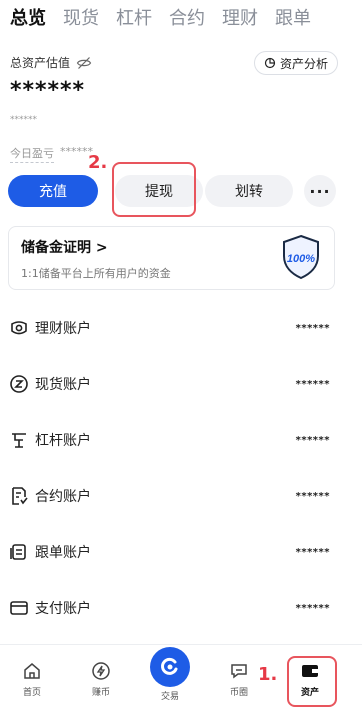  What do you see at coordinates (181, 608) in the screenshot?
I see `account-row-payment: 支付账户 ******` at bounding box center [181, 608].